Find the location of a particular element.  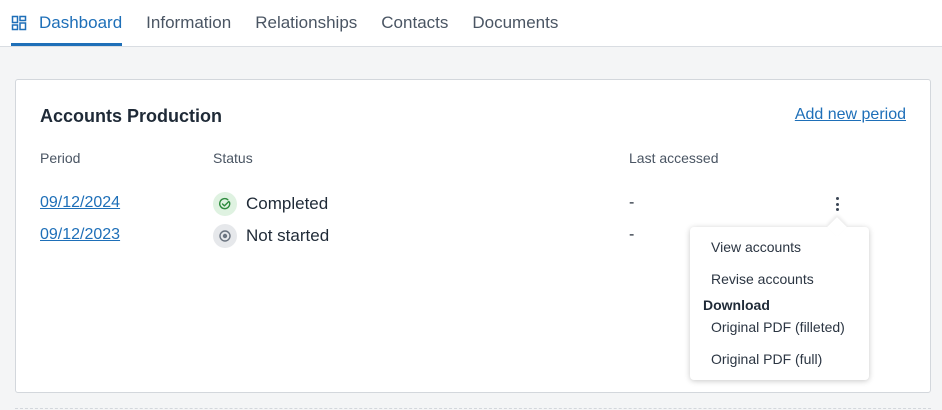

tab-label: Contacts is located at coordinates (415, 22).